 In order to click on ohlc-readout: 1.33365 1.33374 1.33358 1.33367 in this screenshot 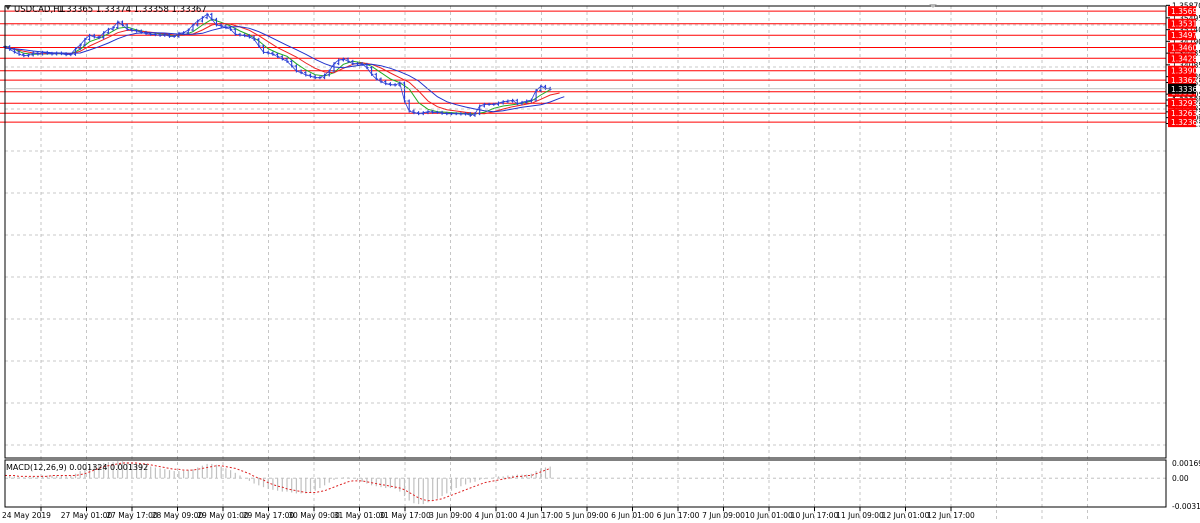, I will do `click(132, 10)`.